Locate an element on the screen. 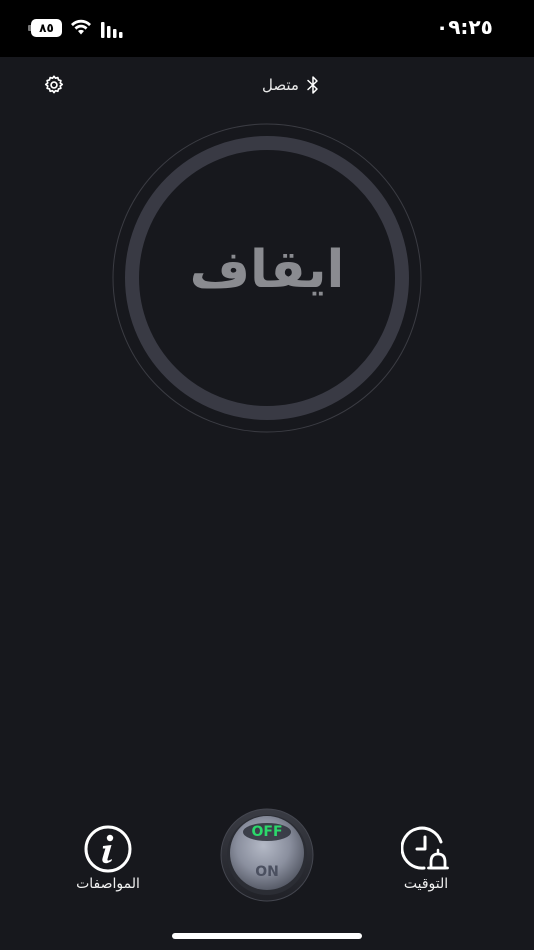 The width and height of the screenshot is (534, 950). state-label: ايقاف is located at coordinates (267, 270).